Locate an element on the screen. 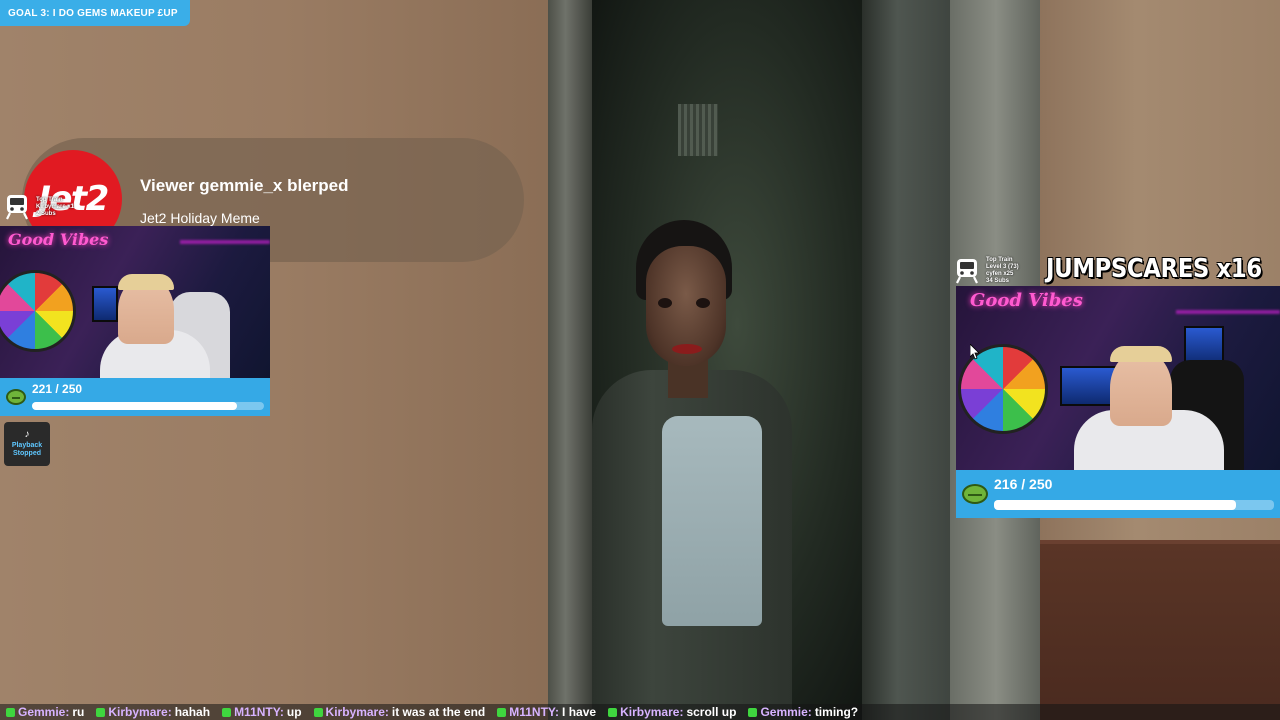  chat-message: Kirbymare: hahah is located at coordinates (153, 712).